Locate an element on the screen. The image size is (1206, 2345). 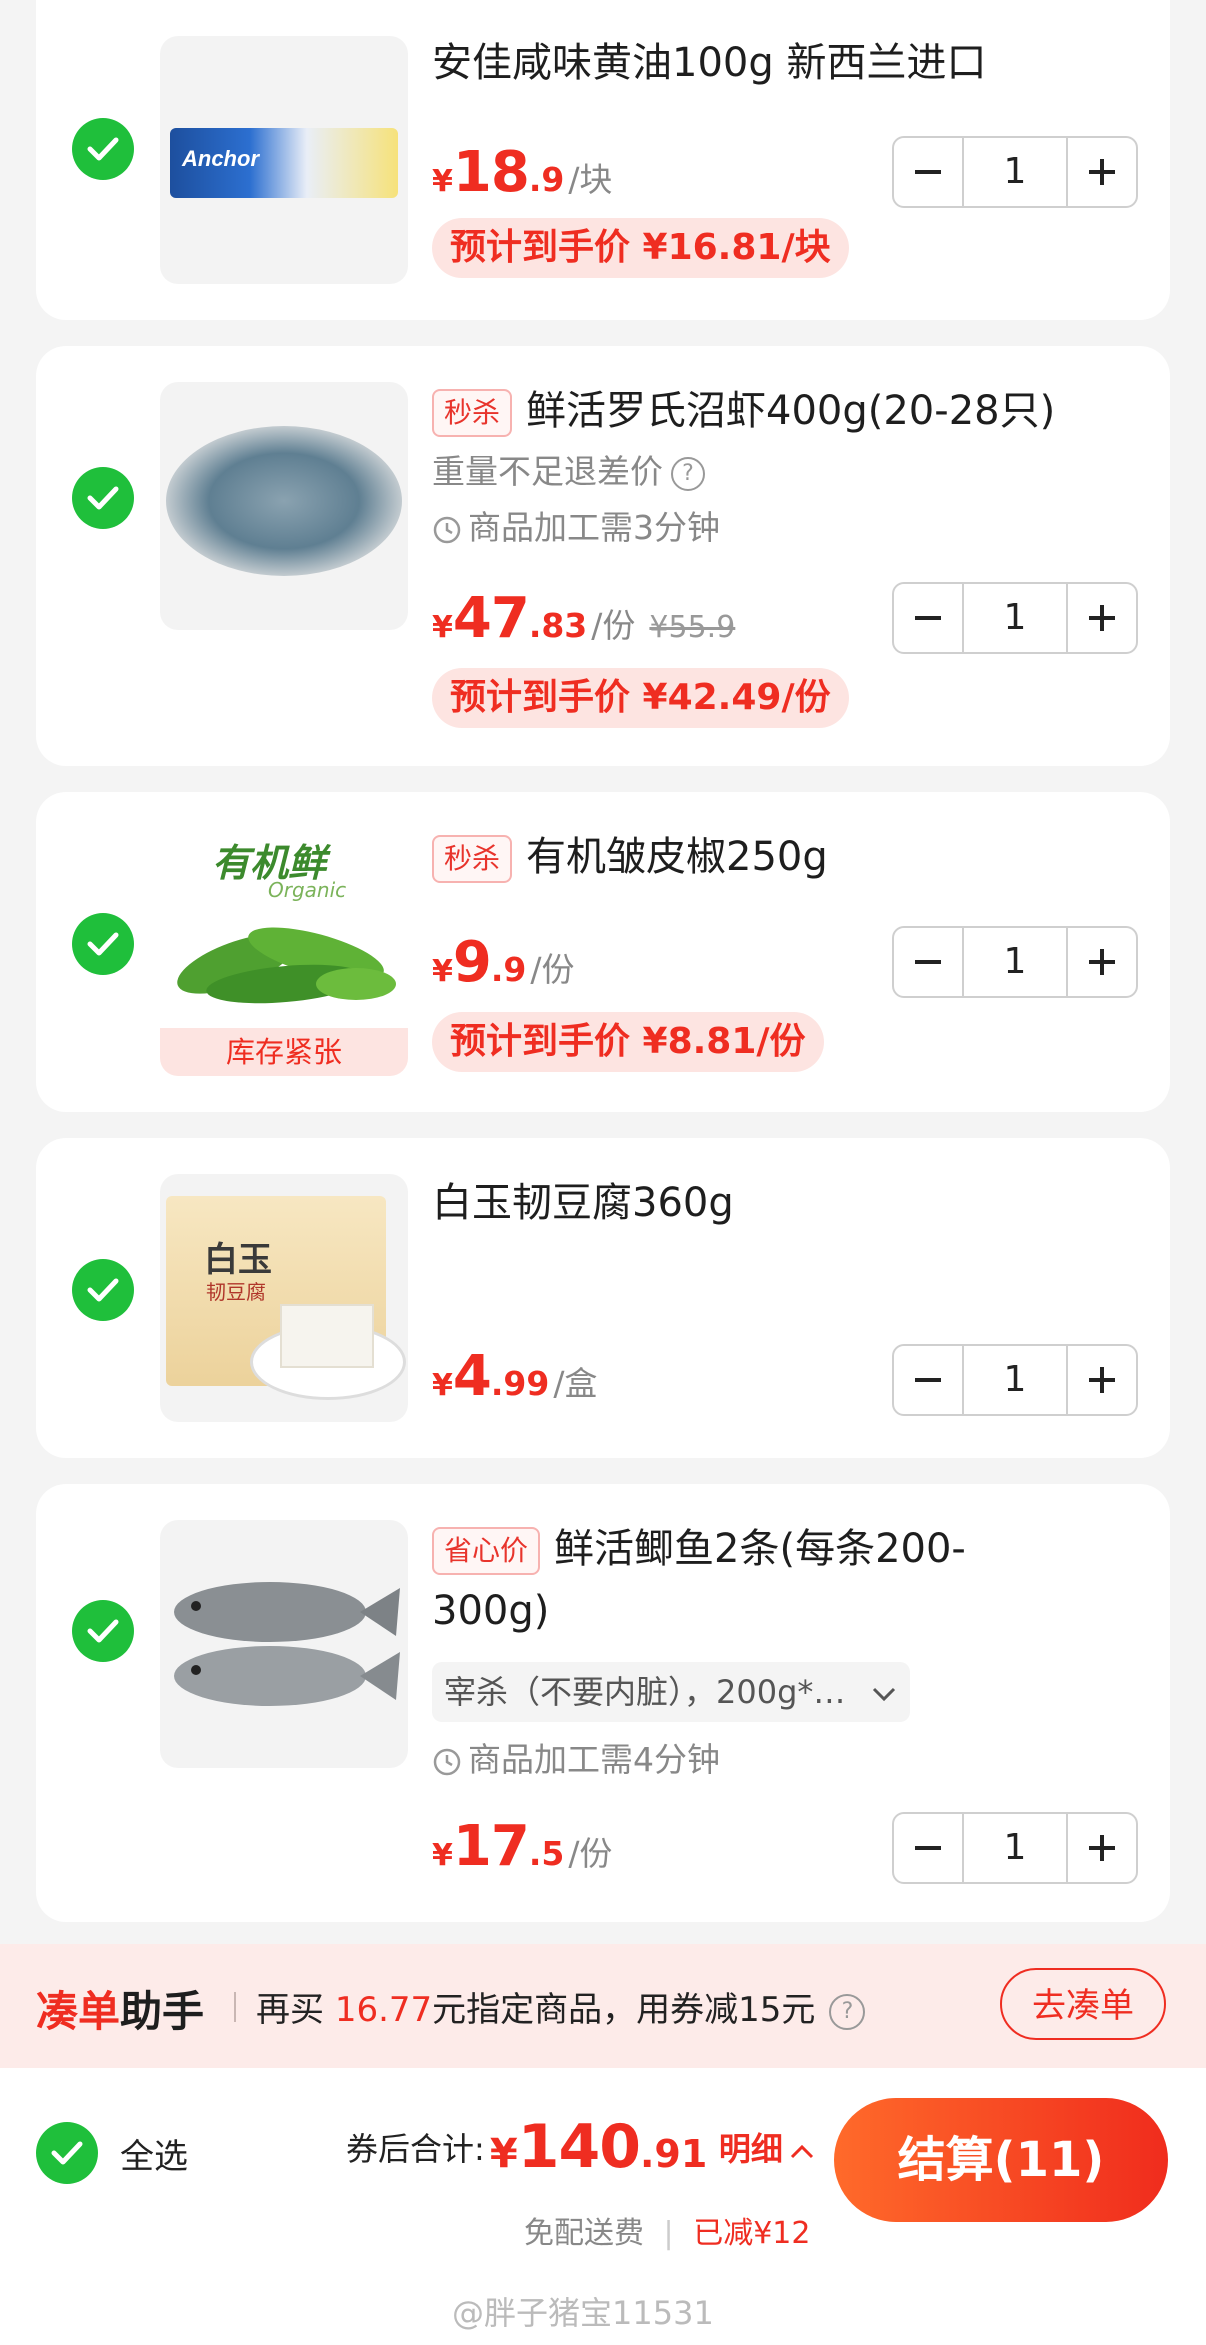
select-all: 全选 is located at coordinates (112, 2153).